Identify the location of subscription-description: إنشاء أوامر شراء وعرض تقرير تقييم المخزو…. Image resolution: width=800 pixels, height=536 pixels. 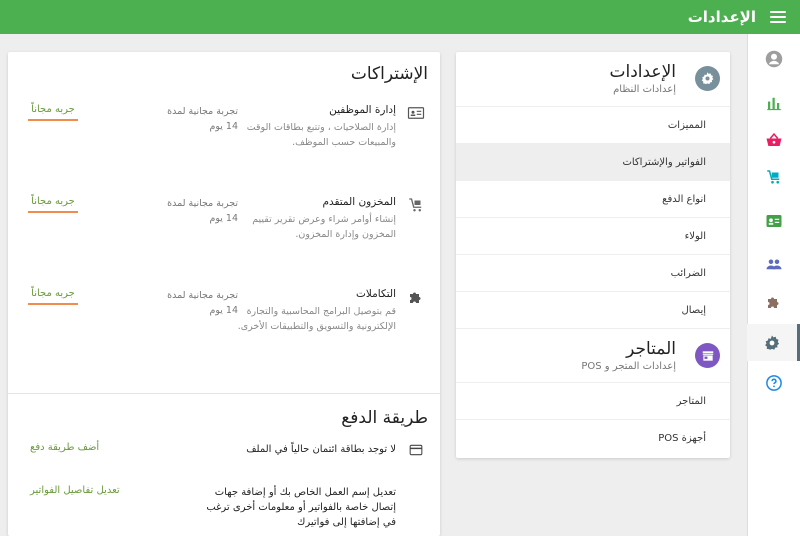
(324, 227).